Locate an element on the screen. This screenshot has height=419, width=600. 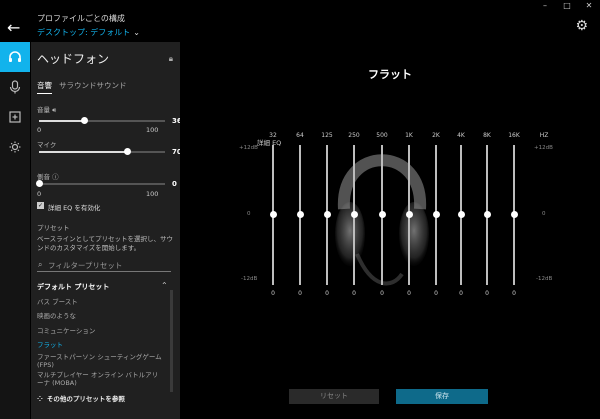
tab-sound: 音響 is located at coordinates (44, 87).